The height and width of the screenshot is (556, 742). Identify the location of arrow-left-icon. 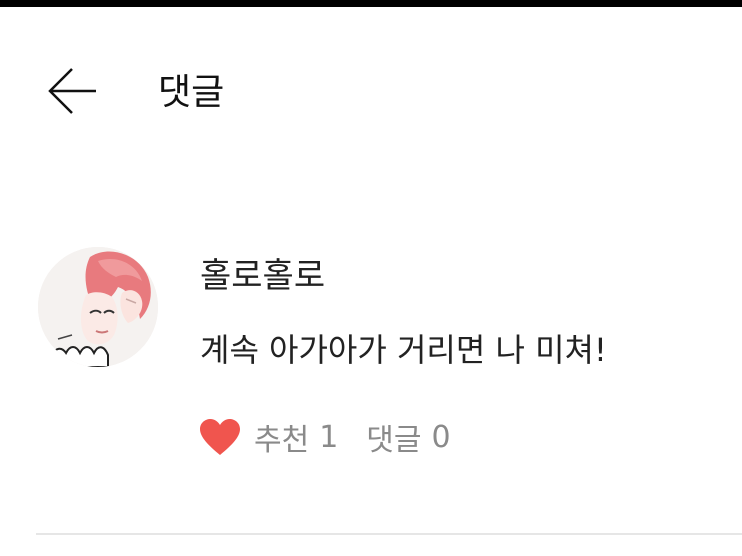
(72, 91).